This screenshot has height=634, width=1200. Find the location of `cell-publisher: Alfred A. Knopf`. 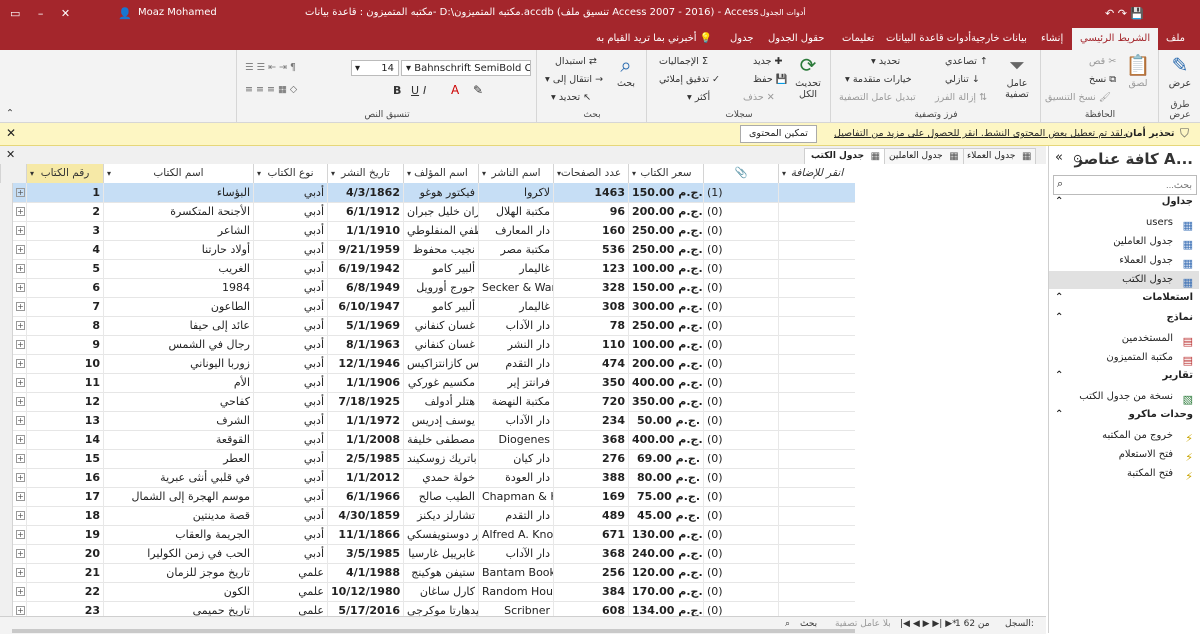

cell-publisher: Alfred A. Knopf is located at coordinates (515, 534).